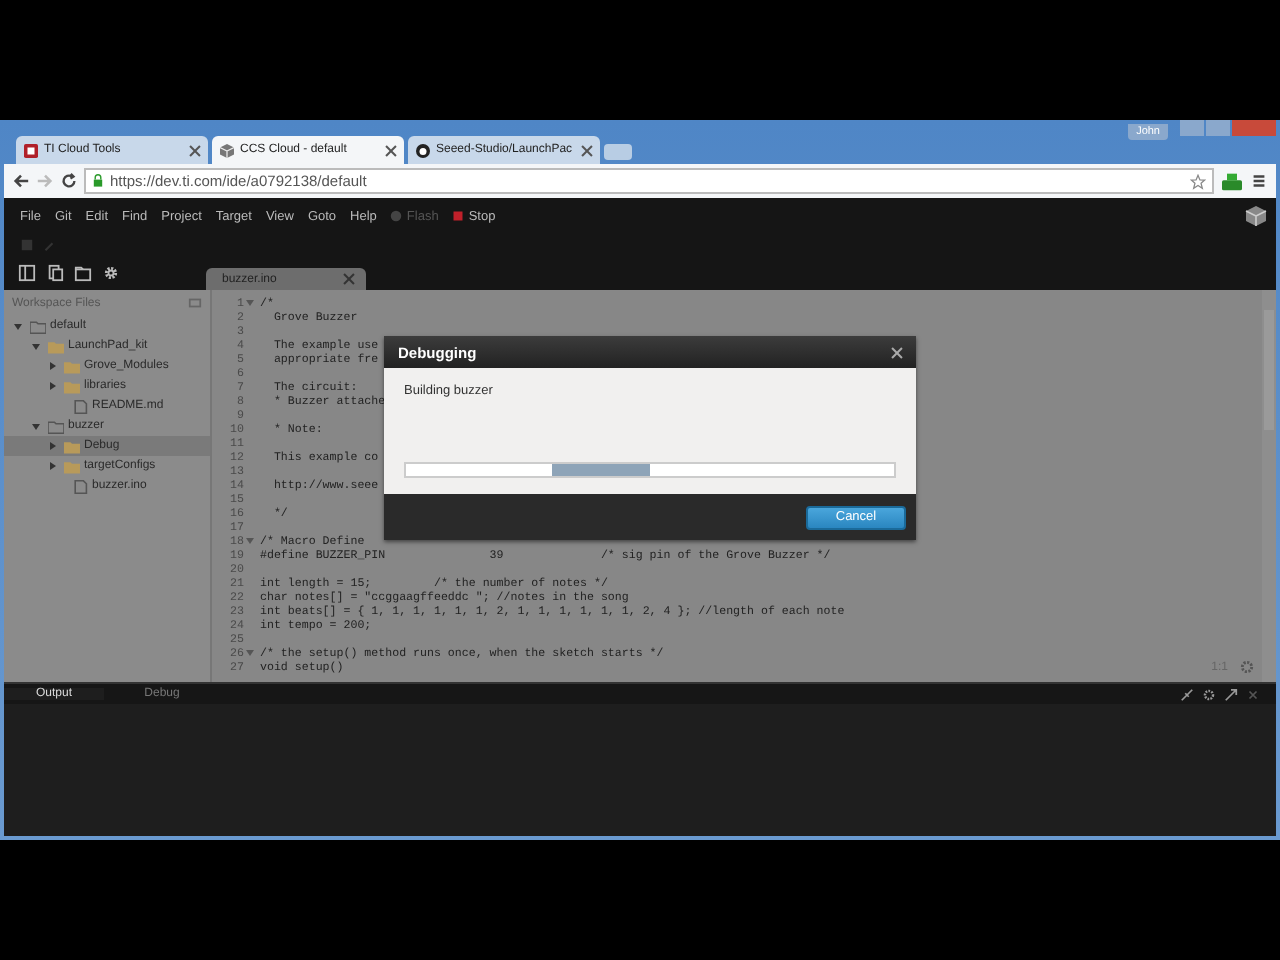 The width and height of the screenshot is (1280, 960). I want to click on reload-icon, so click(69, 181).